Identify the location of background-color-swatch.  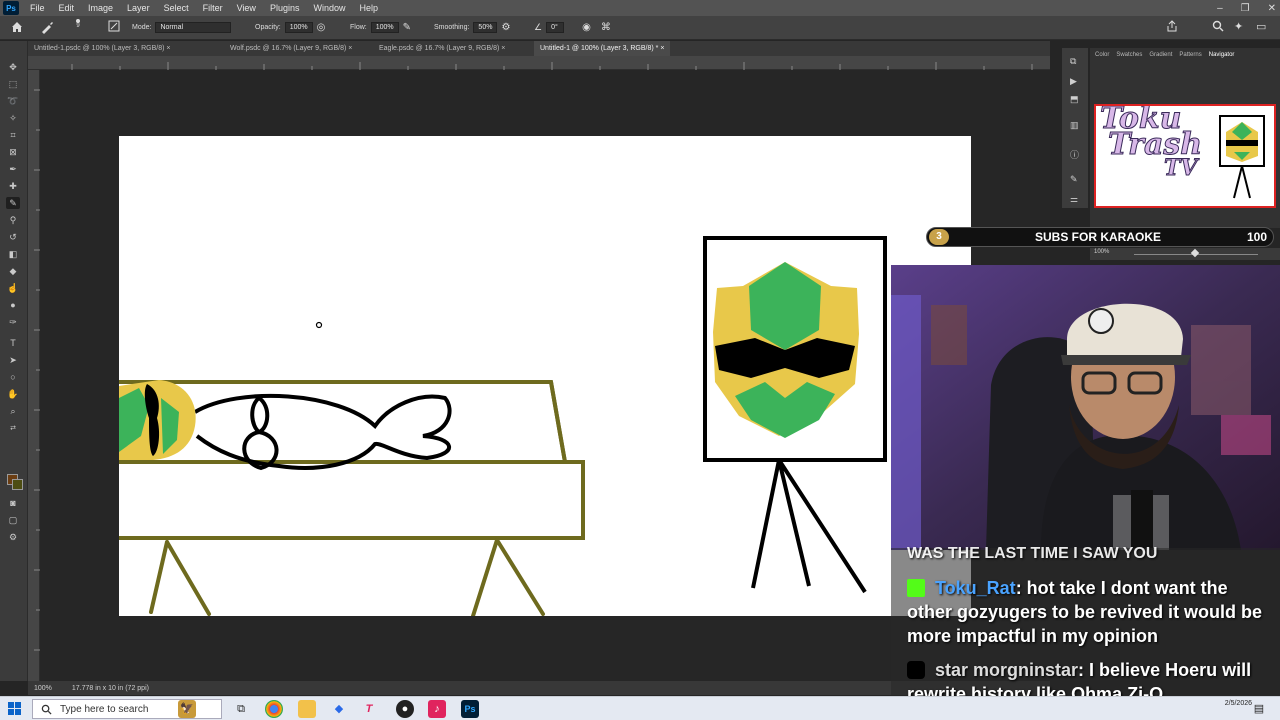
(17, 484).